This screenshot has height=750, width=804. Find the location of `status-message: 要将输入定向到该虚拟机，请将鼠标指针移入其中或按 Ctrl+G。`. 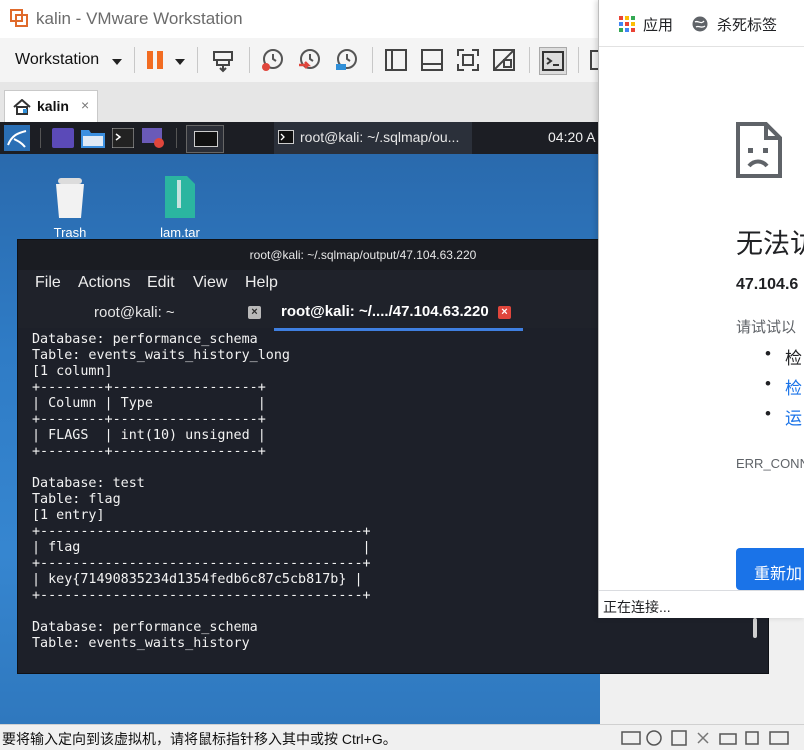

status-message: 要将输入定向到该虚拟机，请将鼠标指针移入其中或按 Ctrl+G。 is located at coordinates (199, 739).